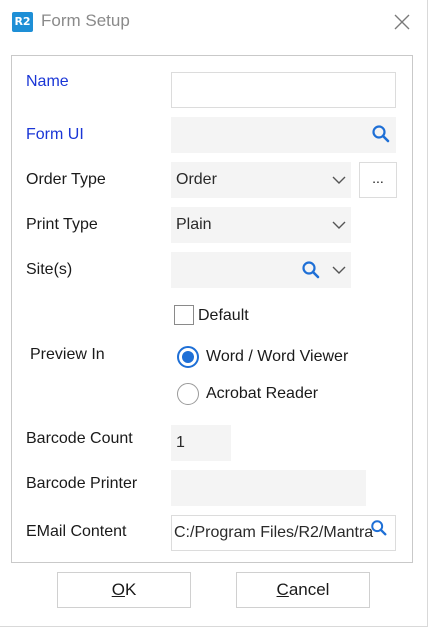 The width and height of the screenshot is (428, 627). Describe the element at coordinates (261, 180) in the screenshot. I see `order-type-select: Order` at that location.